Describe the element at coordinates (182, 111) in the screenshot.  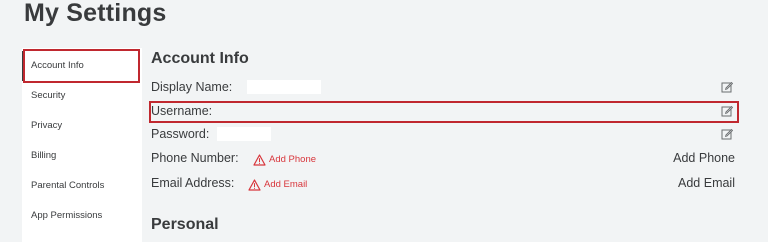
I see `username-label: Username:` at that location.